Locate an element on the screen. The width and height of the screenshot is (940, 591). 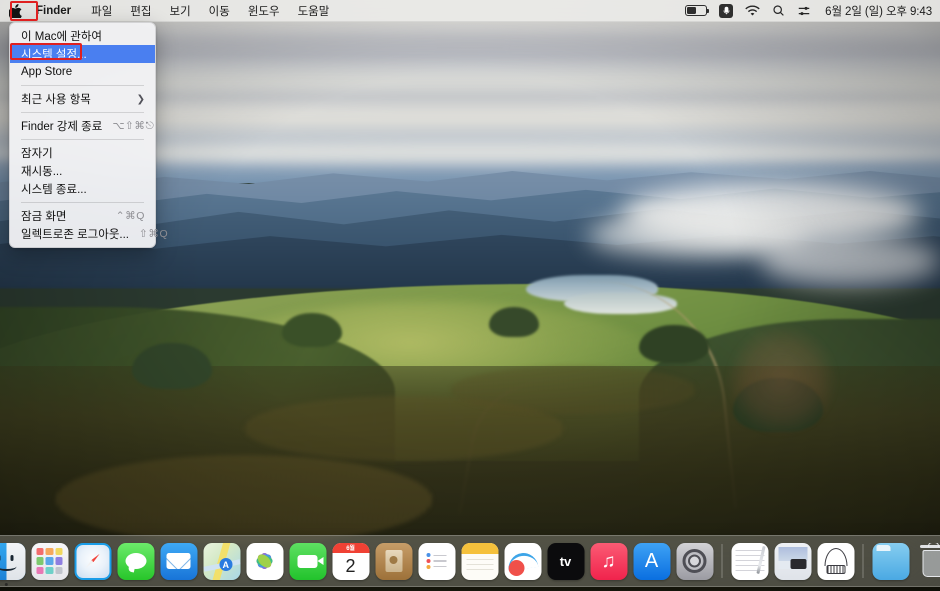
menu-item-recent-items: 최근 사용 항목 ❯ is located at coordinates (82, 99).